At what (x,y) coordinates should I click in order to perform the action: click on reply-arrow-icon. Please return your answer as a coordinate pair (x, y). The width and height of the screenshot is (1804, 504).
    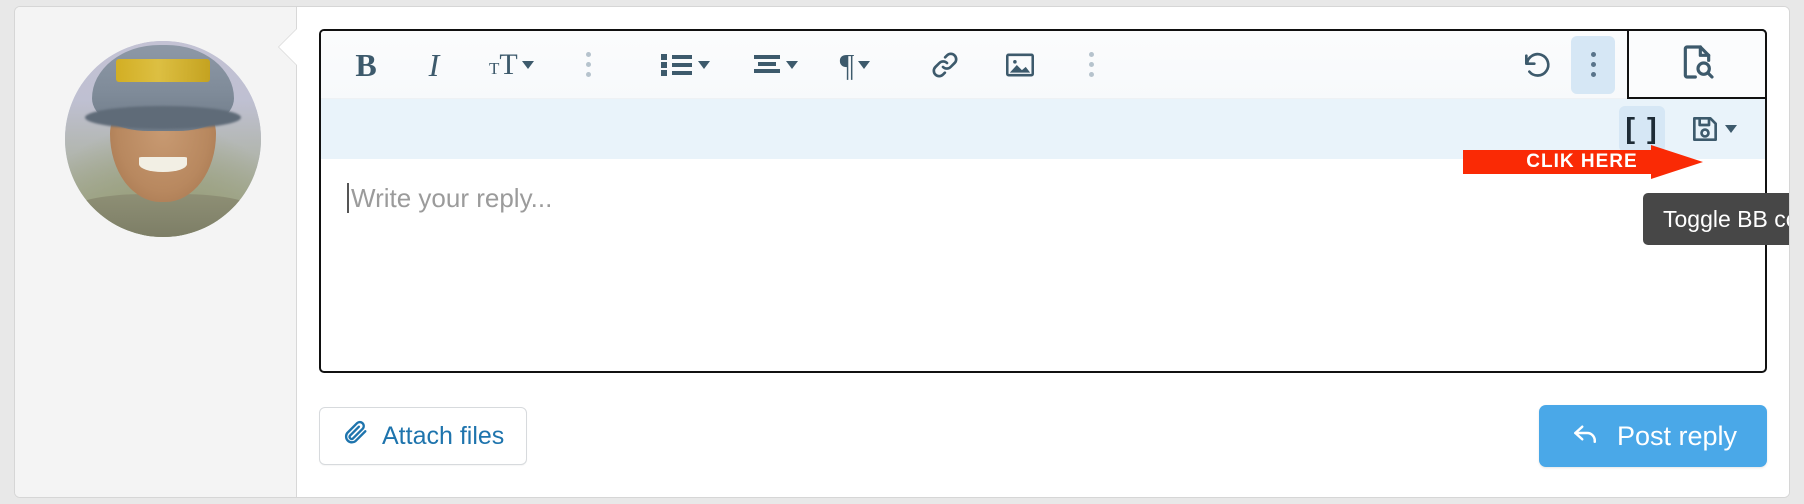
    Looking at the image, I should click on (1586, 436).